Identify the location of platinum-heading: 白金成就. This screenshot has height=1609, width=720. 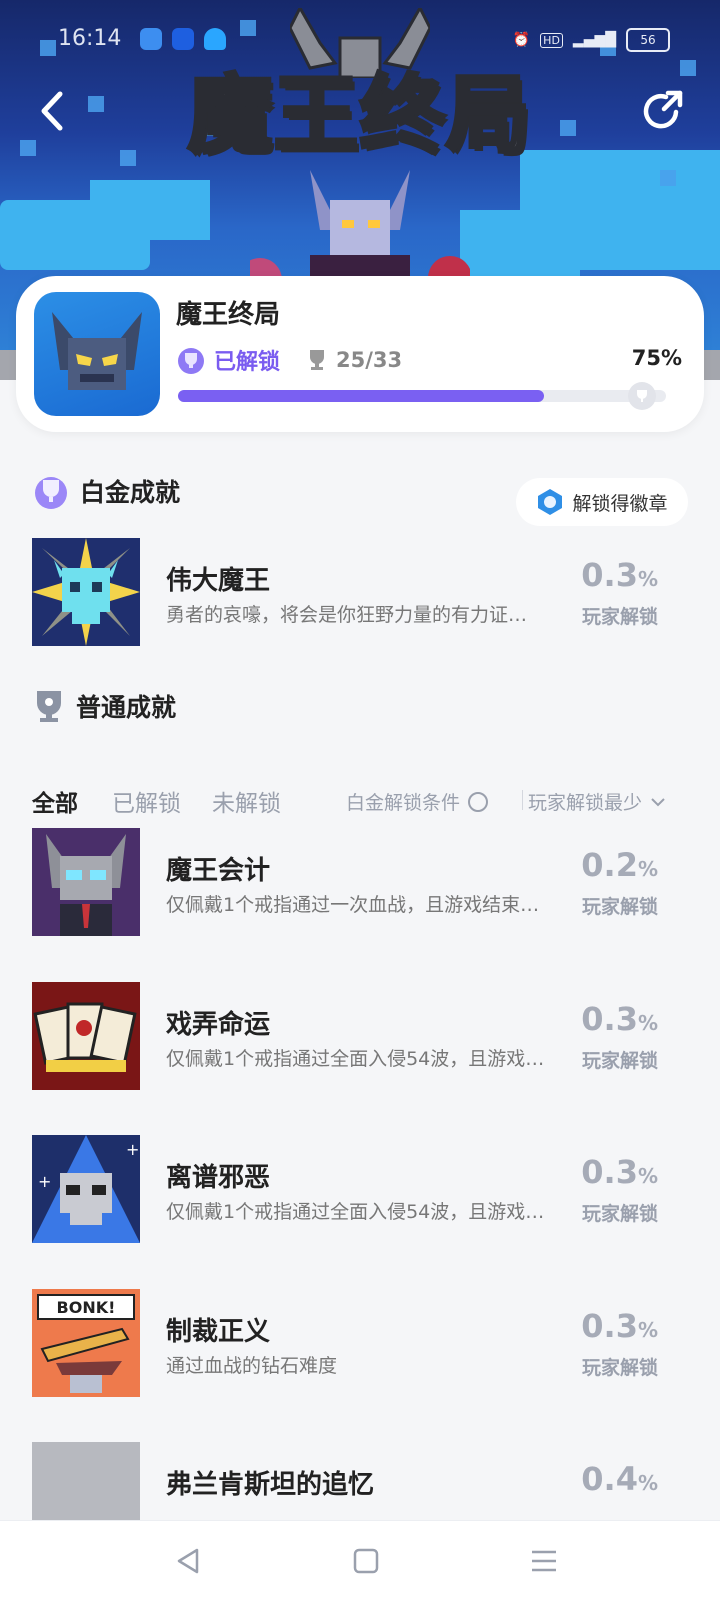
(130, 492).